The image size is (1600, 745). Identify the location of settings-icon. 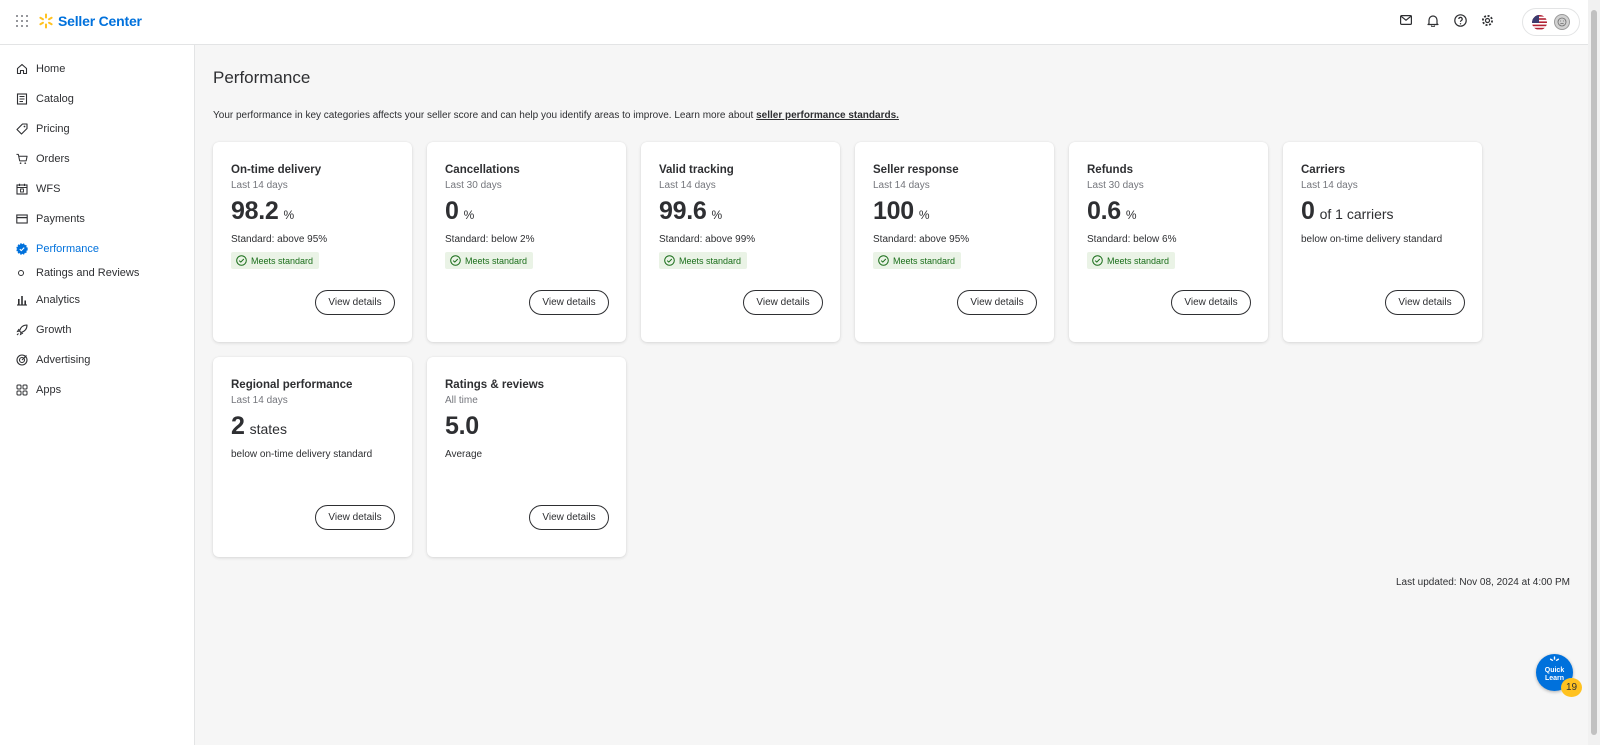
(1487, 20).